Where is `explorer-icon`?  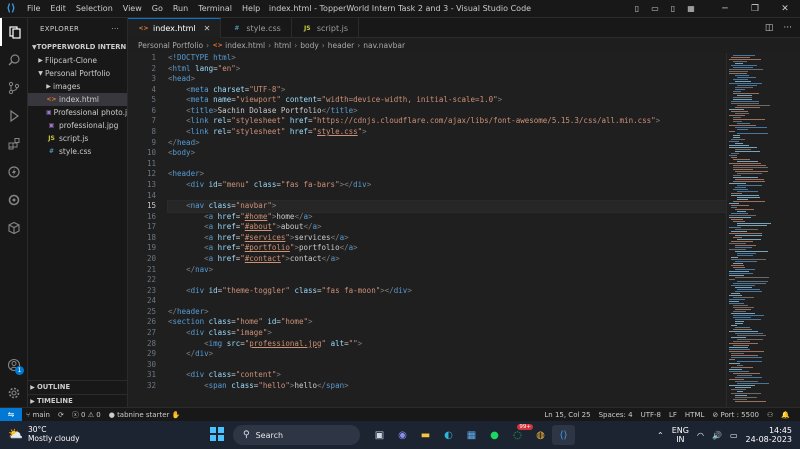
explorer-icon is located at coordinates (14, 32).